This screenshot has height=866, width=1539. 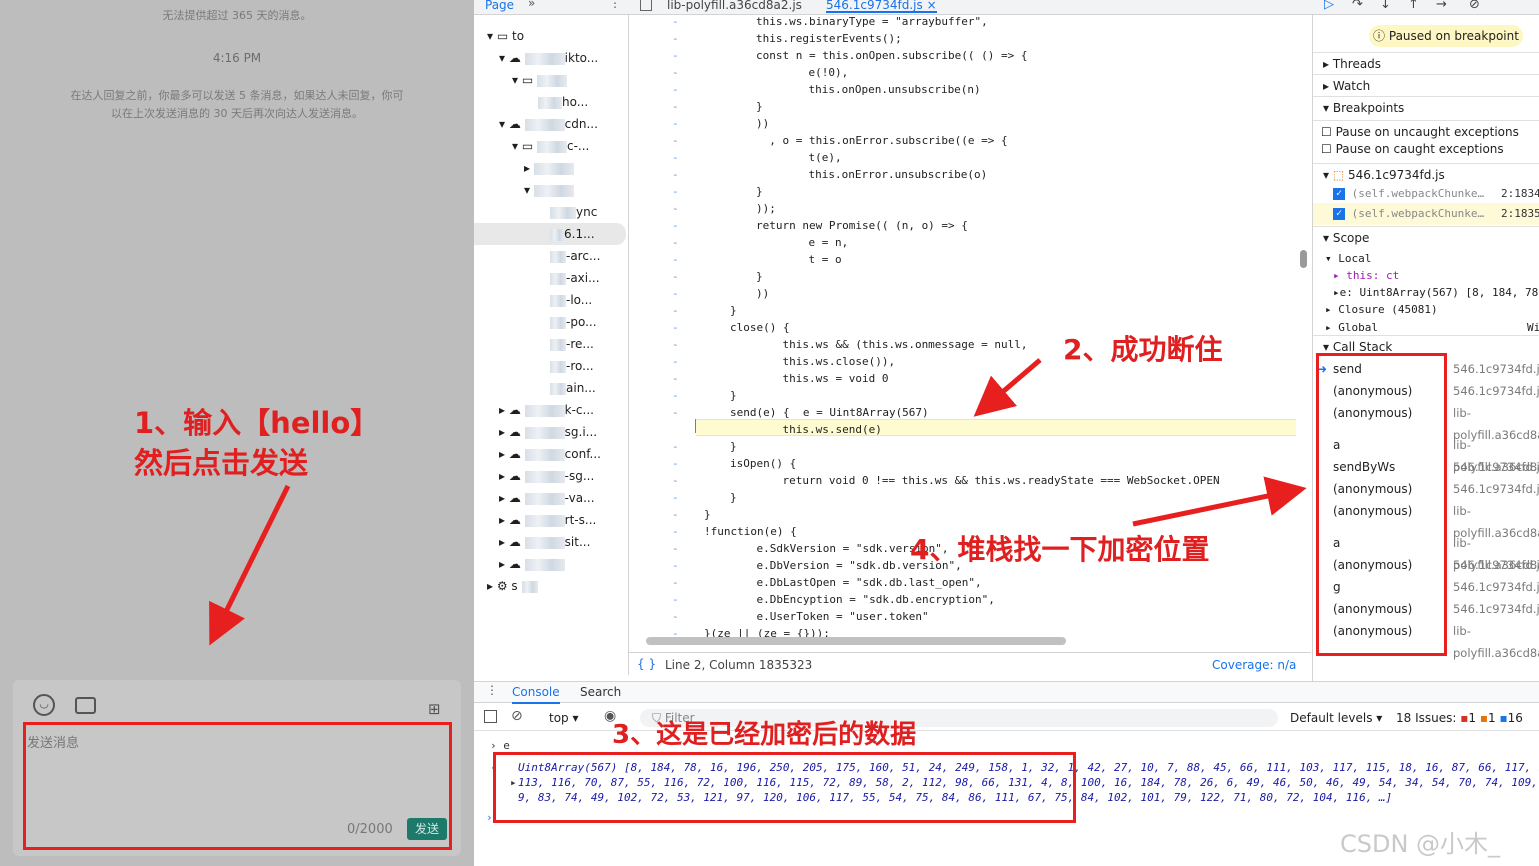 What do you see at coordinates (615, 5) in the screenshot?
I see `kebab-menu-icon: ⋮` at bounding box center [615, 5].